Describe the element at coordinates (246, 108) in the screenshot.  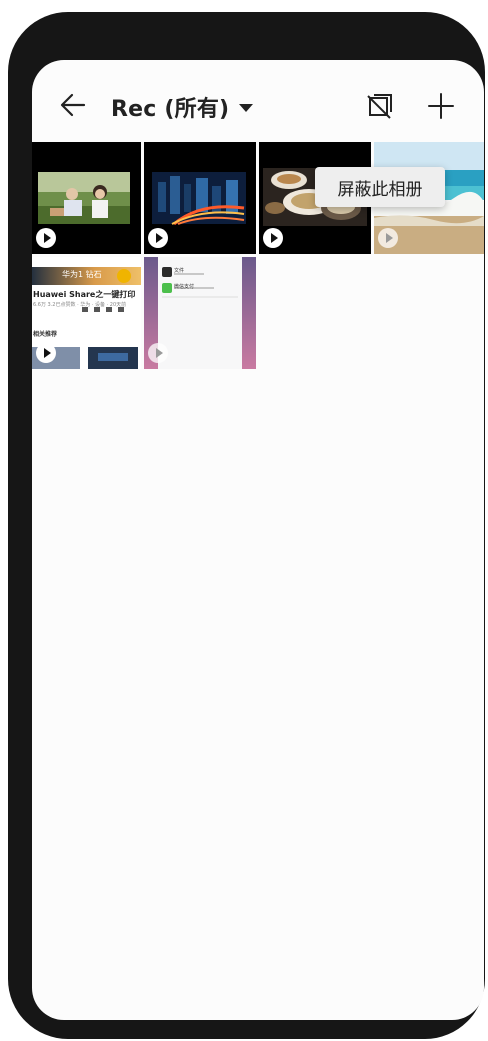
I see `caret-down-icon` at that location.